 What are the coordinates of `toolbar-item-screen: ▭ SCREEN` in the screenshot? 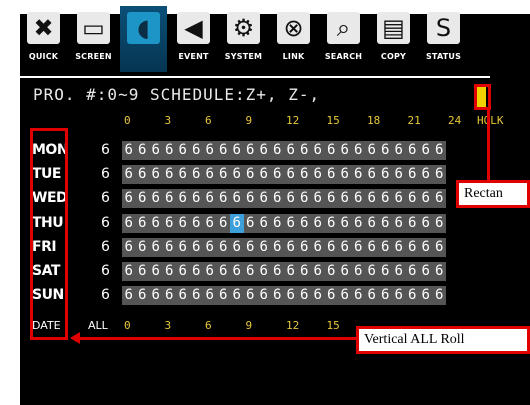 It's located at (93, 39).